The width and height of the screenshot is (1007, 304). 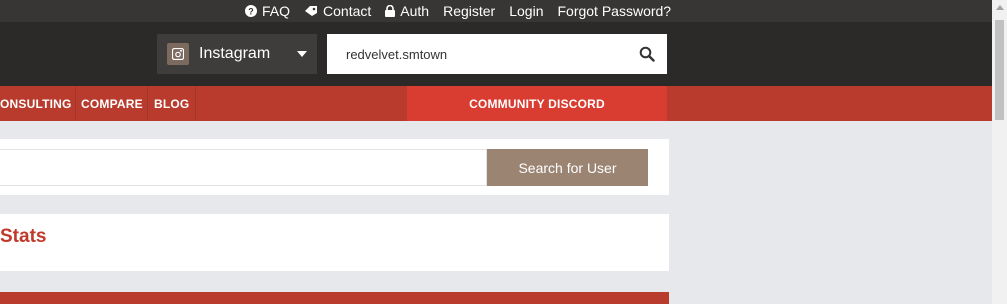 What do you see at coordinates (171, 103) in the screenshot?
I see `nav-item-blog: BLOG` at bounding box center [171, 103].